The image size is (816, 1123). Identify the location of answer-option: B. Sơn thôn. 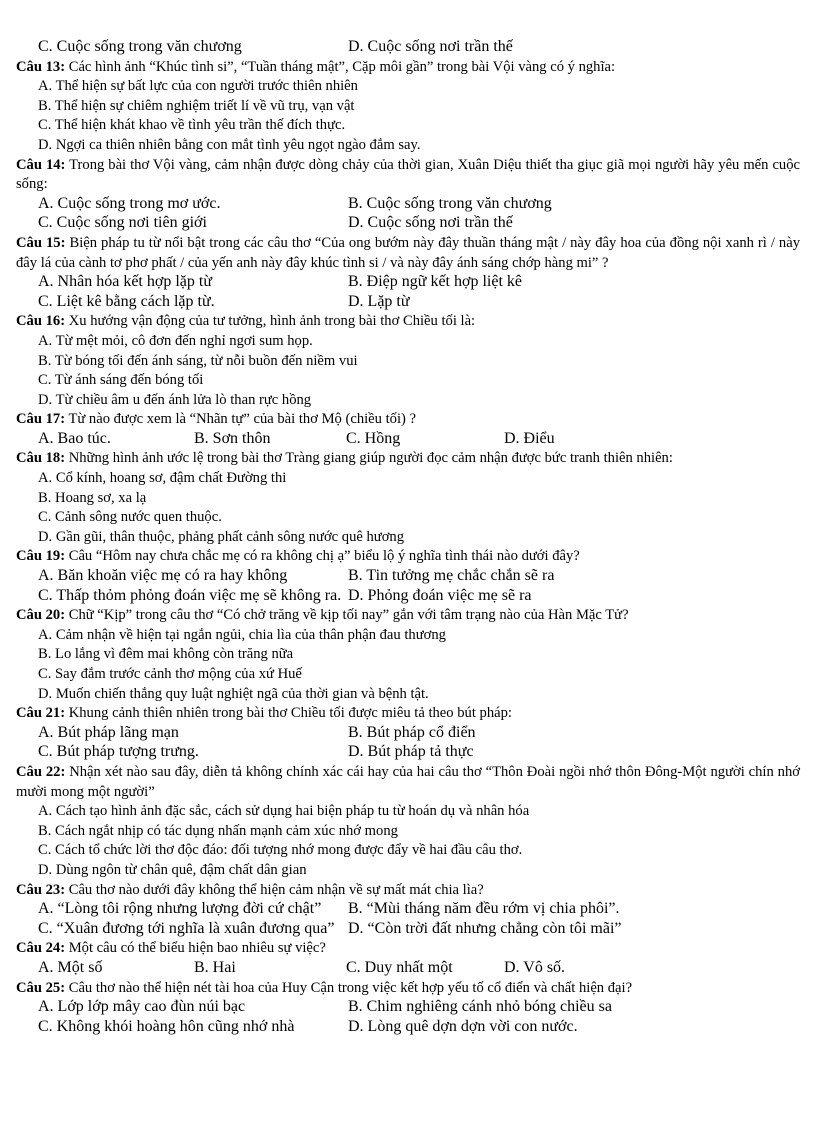
(232, 439).